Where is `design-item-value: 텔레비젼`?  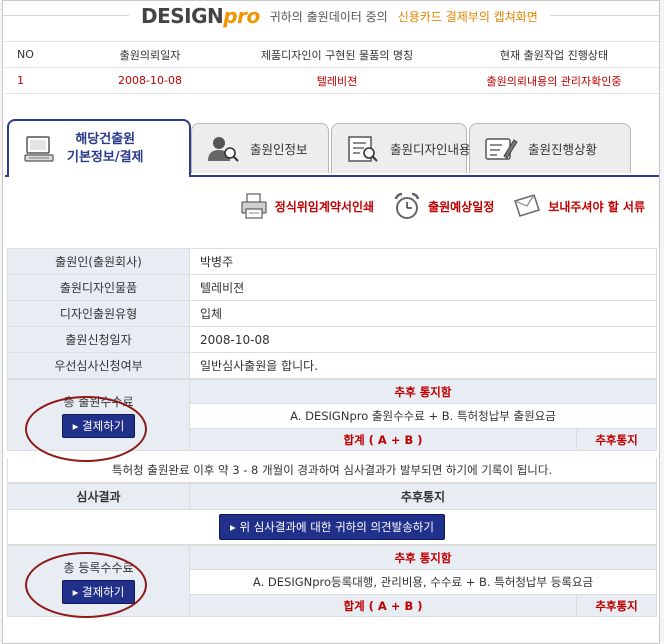
design-item-value: 텔레비젼 is located at coordinates (423, 287).